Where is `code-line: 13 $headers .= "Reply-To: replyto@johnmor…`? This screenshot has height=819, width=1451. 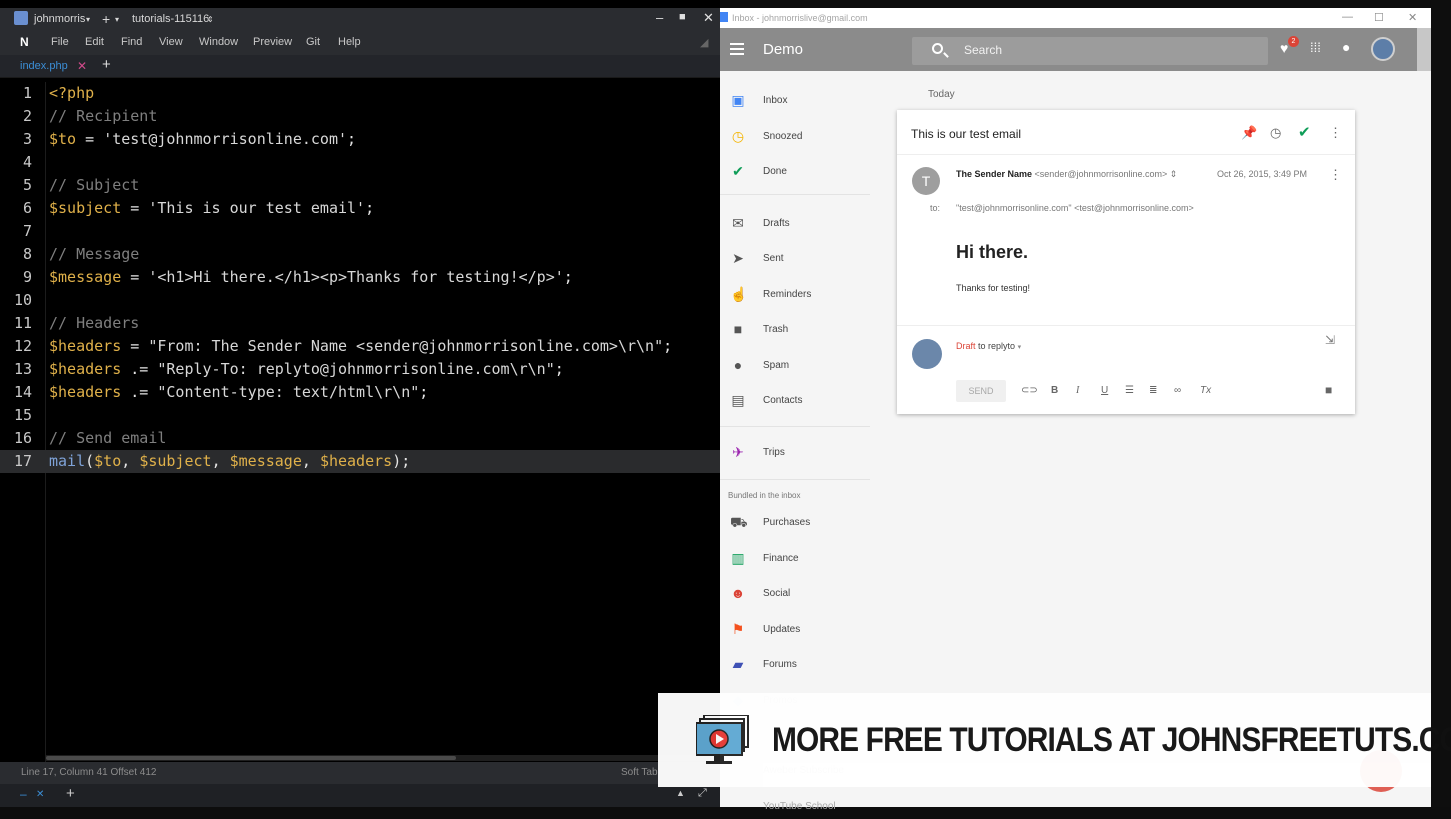 code-line: 13 $headers .= "Reply-To: replyto@johnmor… is located at coordinates (360, 369).